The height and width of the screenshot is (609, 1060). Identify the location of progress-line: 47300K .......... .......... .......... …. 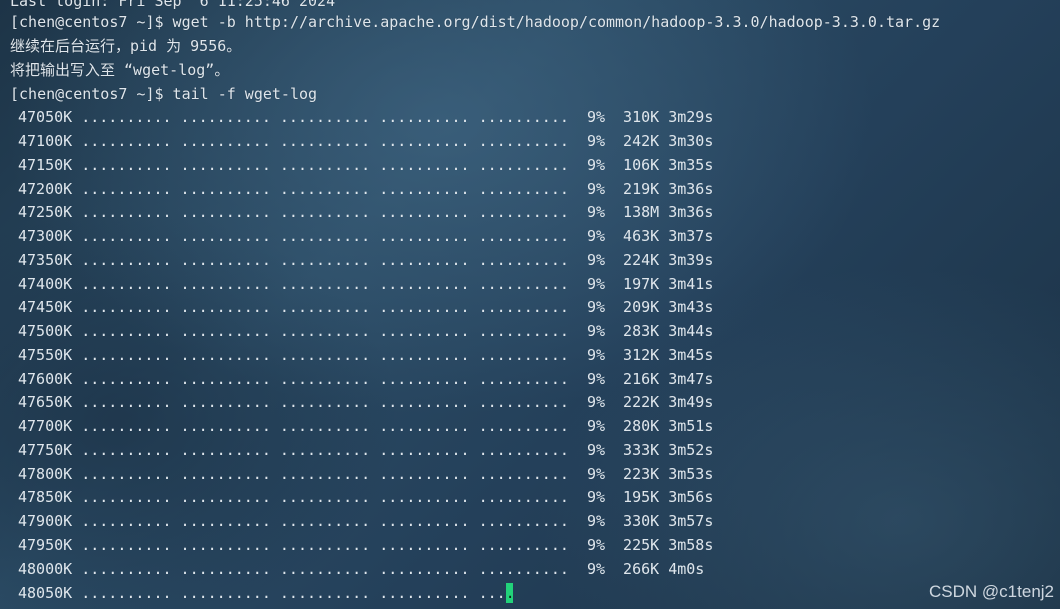
(366, 236).